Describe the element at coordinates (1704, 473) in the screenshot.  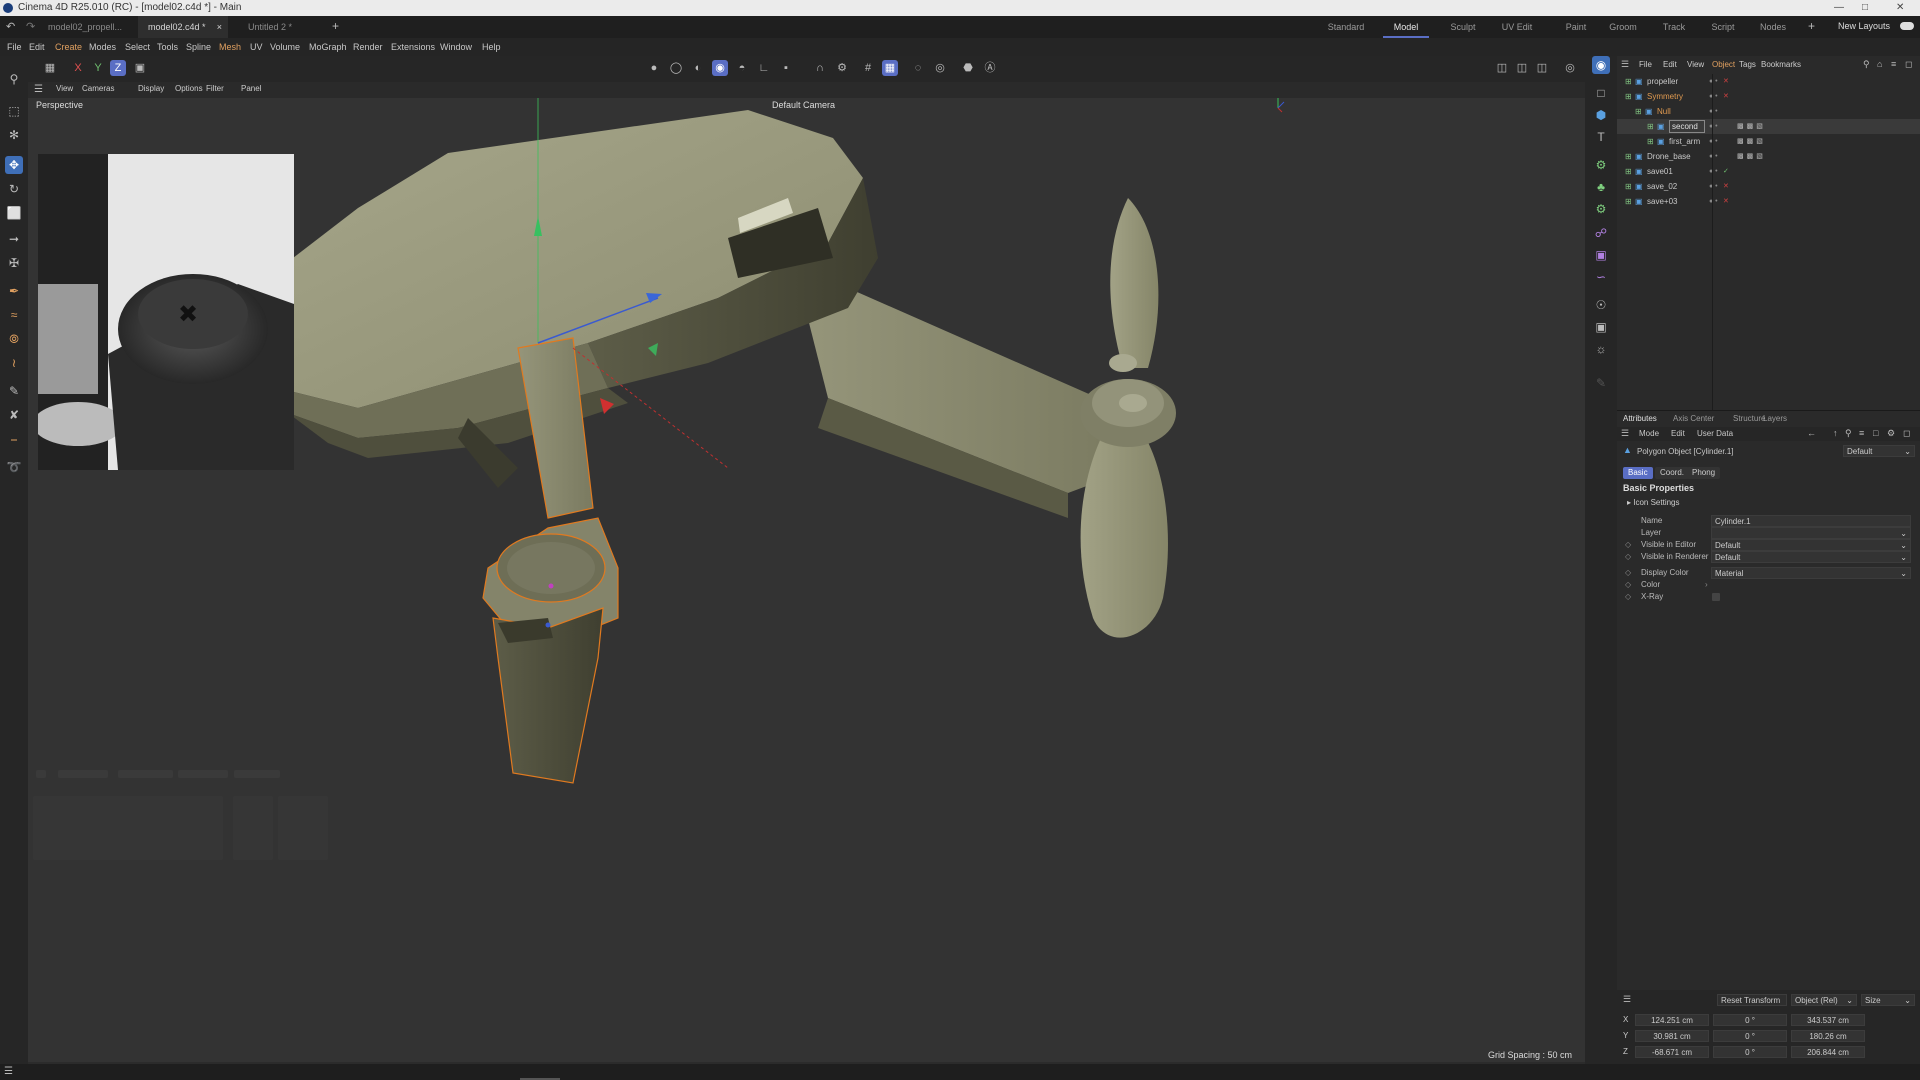
I see `subtab-phong: Phong` at that location.